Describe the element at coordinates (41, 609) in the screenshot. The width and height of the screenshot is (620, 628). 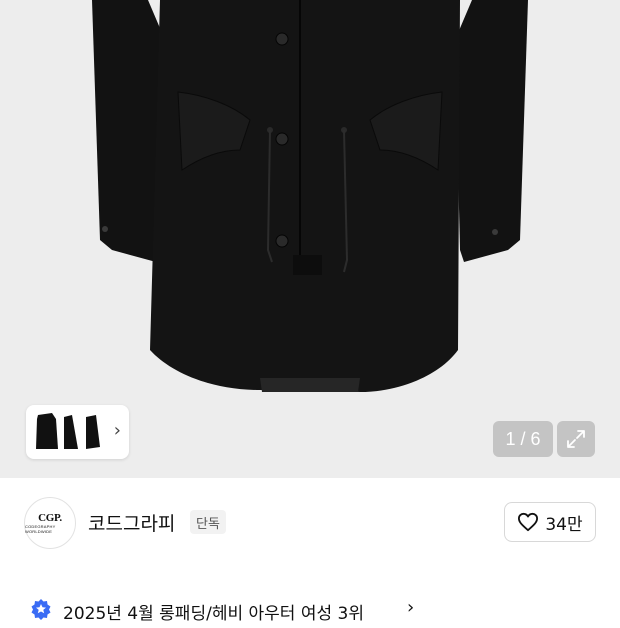
I see `star-badge-icon` at that location.